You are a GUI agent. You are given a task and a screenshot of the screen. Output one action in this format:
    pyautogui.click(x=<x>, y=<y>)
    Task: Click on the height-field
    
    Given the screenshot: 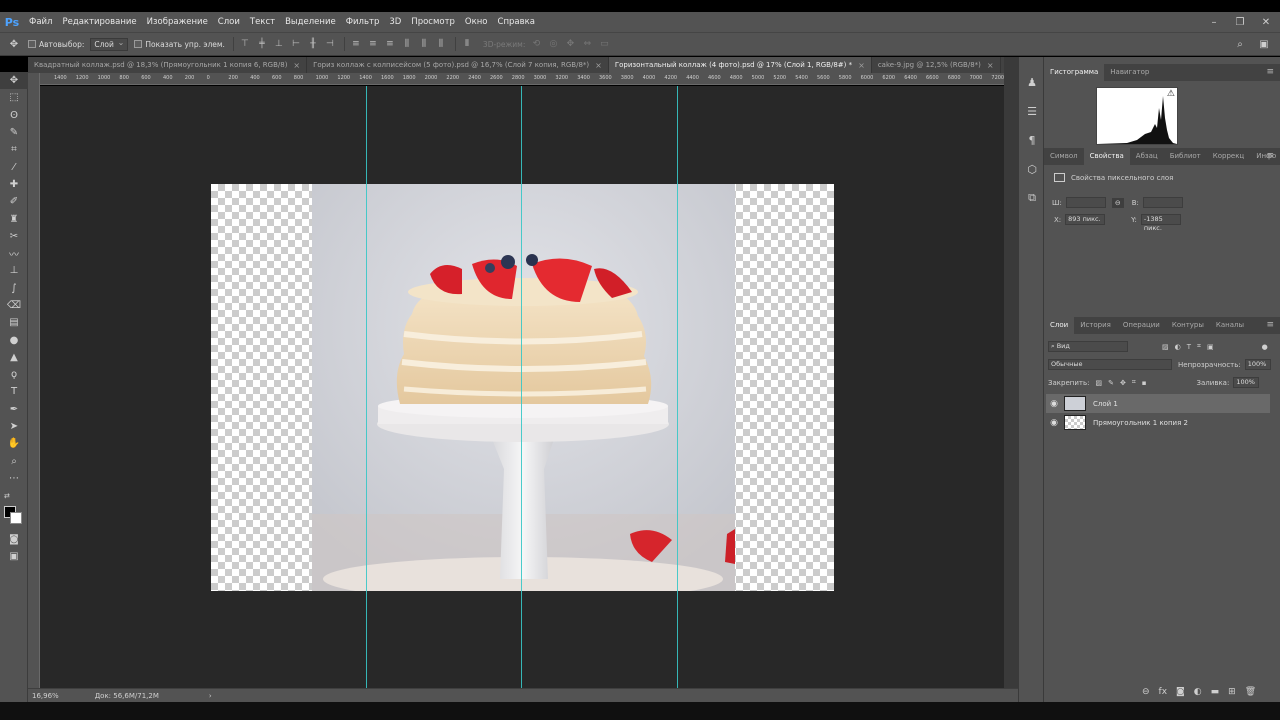 What is the action you would take?
    pyautogui.click(x=1162, y=202)
    